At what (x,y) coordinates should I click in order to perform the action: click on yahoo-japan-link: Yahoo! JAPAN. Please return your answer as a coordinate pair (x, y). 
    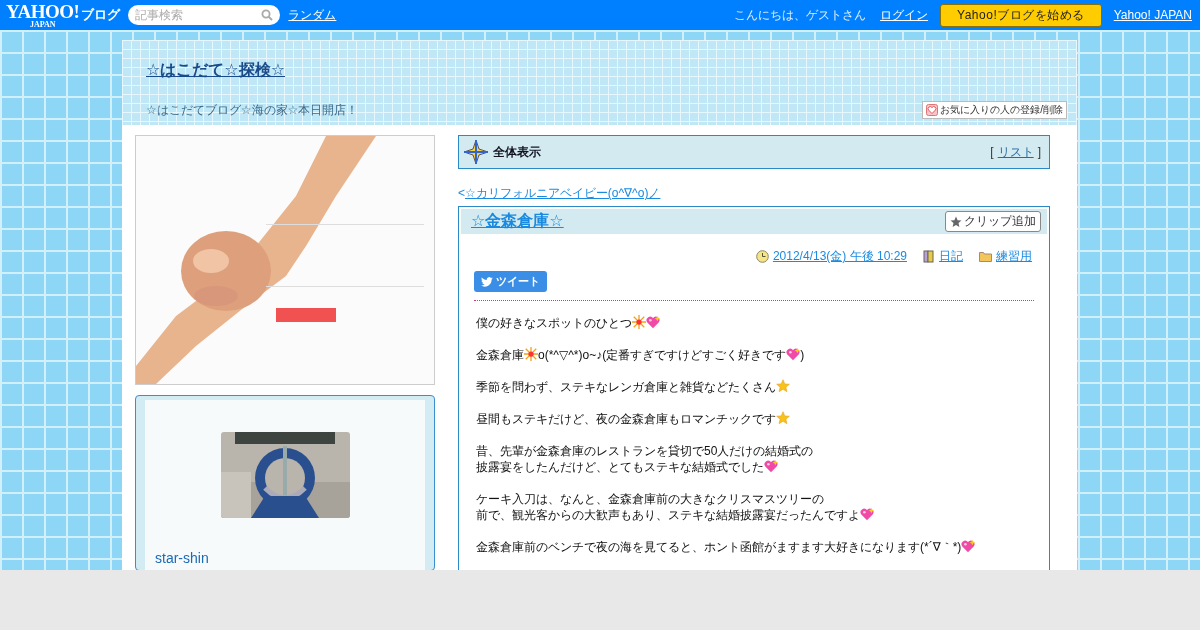
    Looking at the image, I should click on (1152, 15).